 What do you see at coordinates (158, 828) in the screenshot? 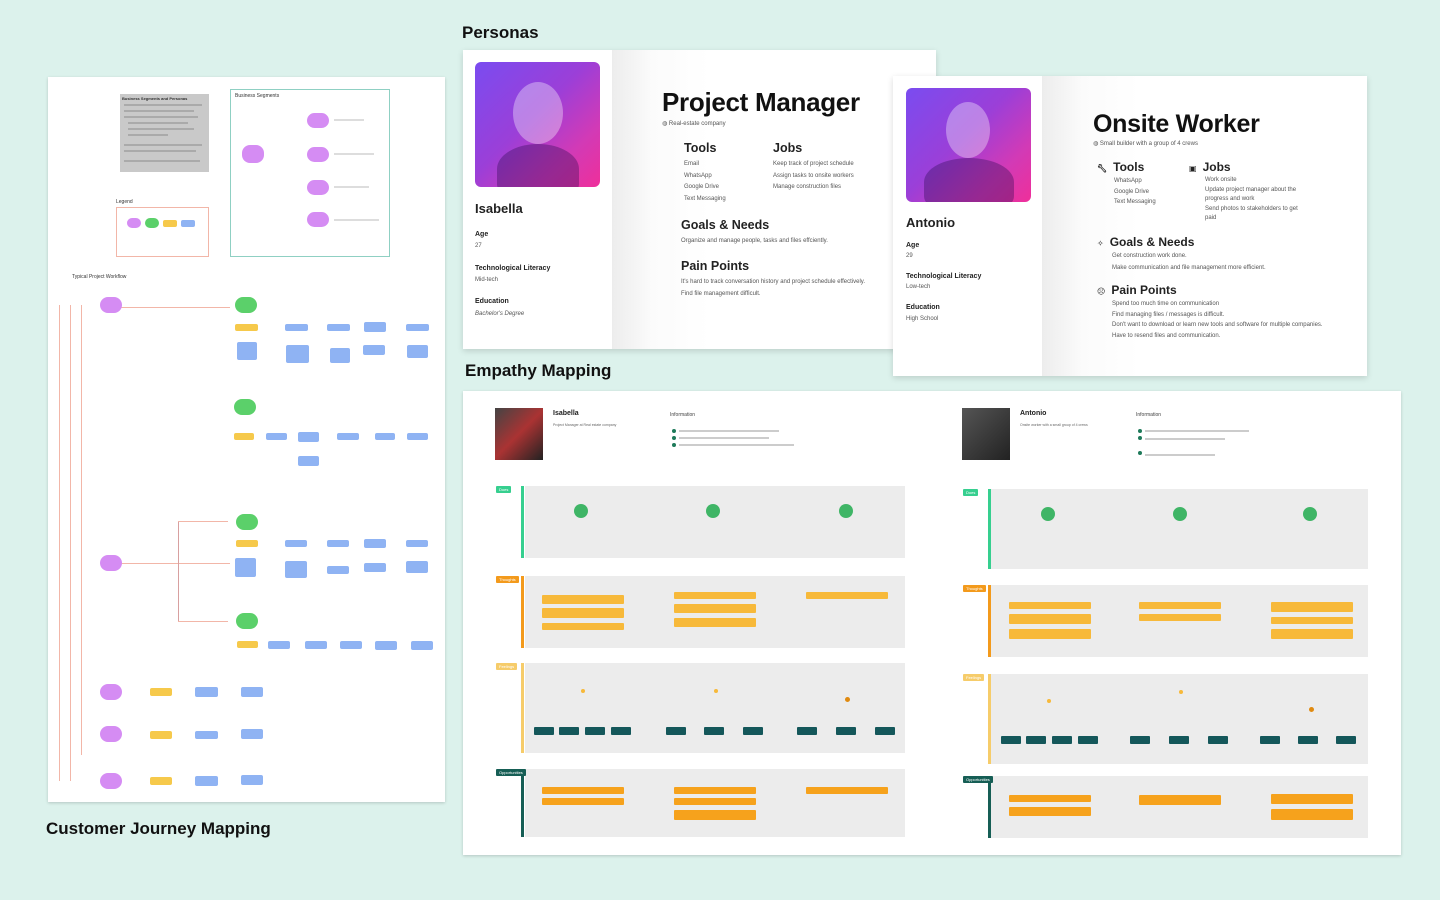
I see `journey-title: Customer Journey Mapping` at bounding box center [158, 828].